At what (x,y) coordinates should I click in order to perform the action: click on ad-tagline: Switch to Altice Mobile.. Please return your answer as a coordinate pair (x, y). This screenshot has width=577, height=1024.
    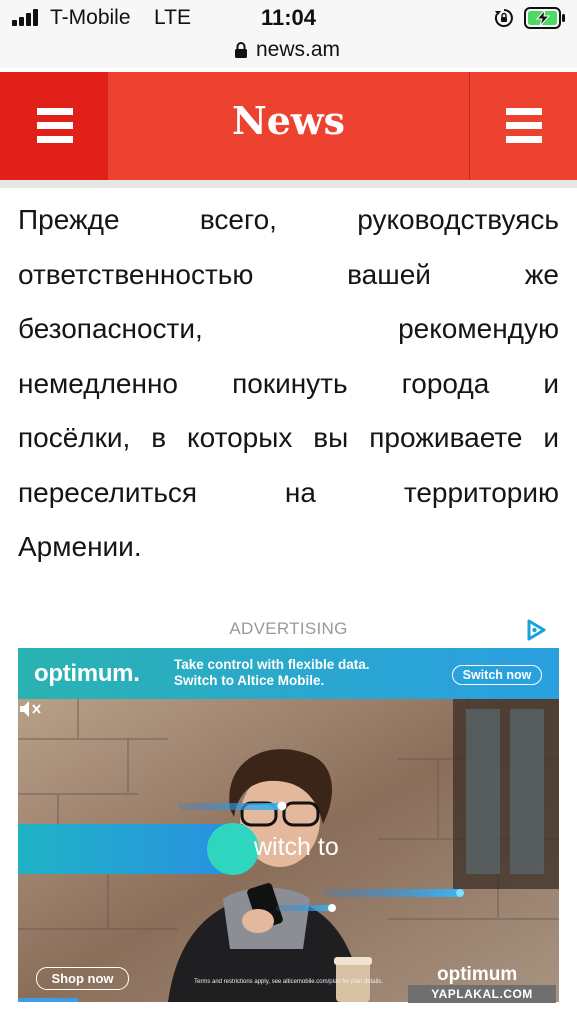
    Looking at the image, I should click on (249, 680).